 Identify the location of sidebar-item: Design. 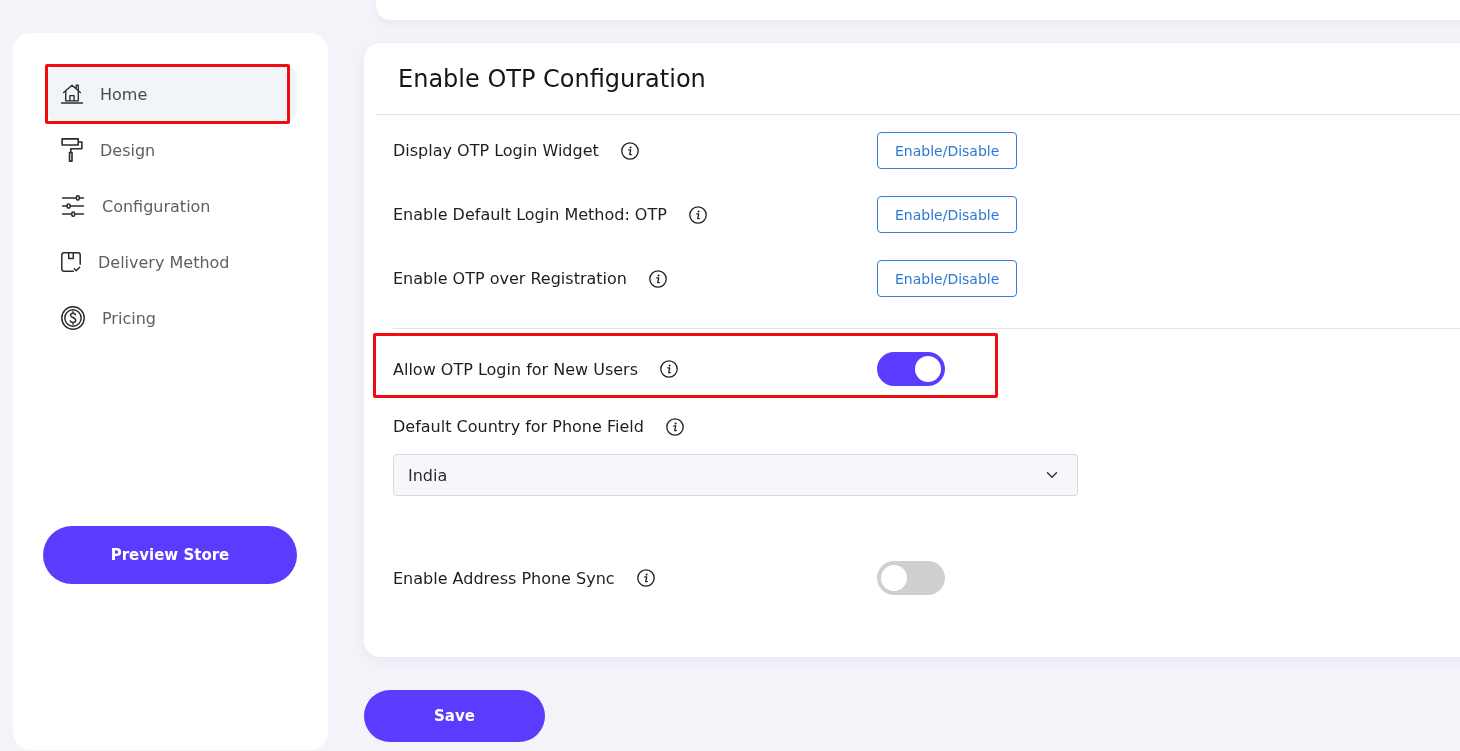
(172, 150).